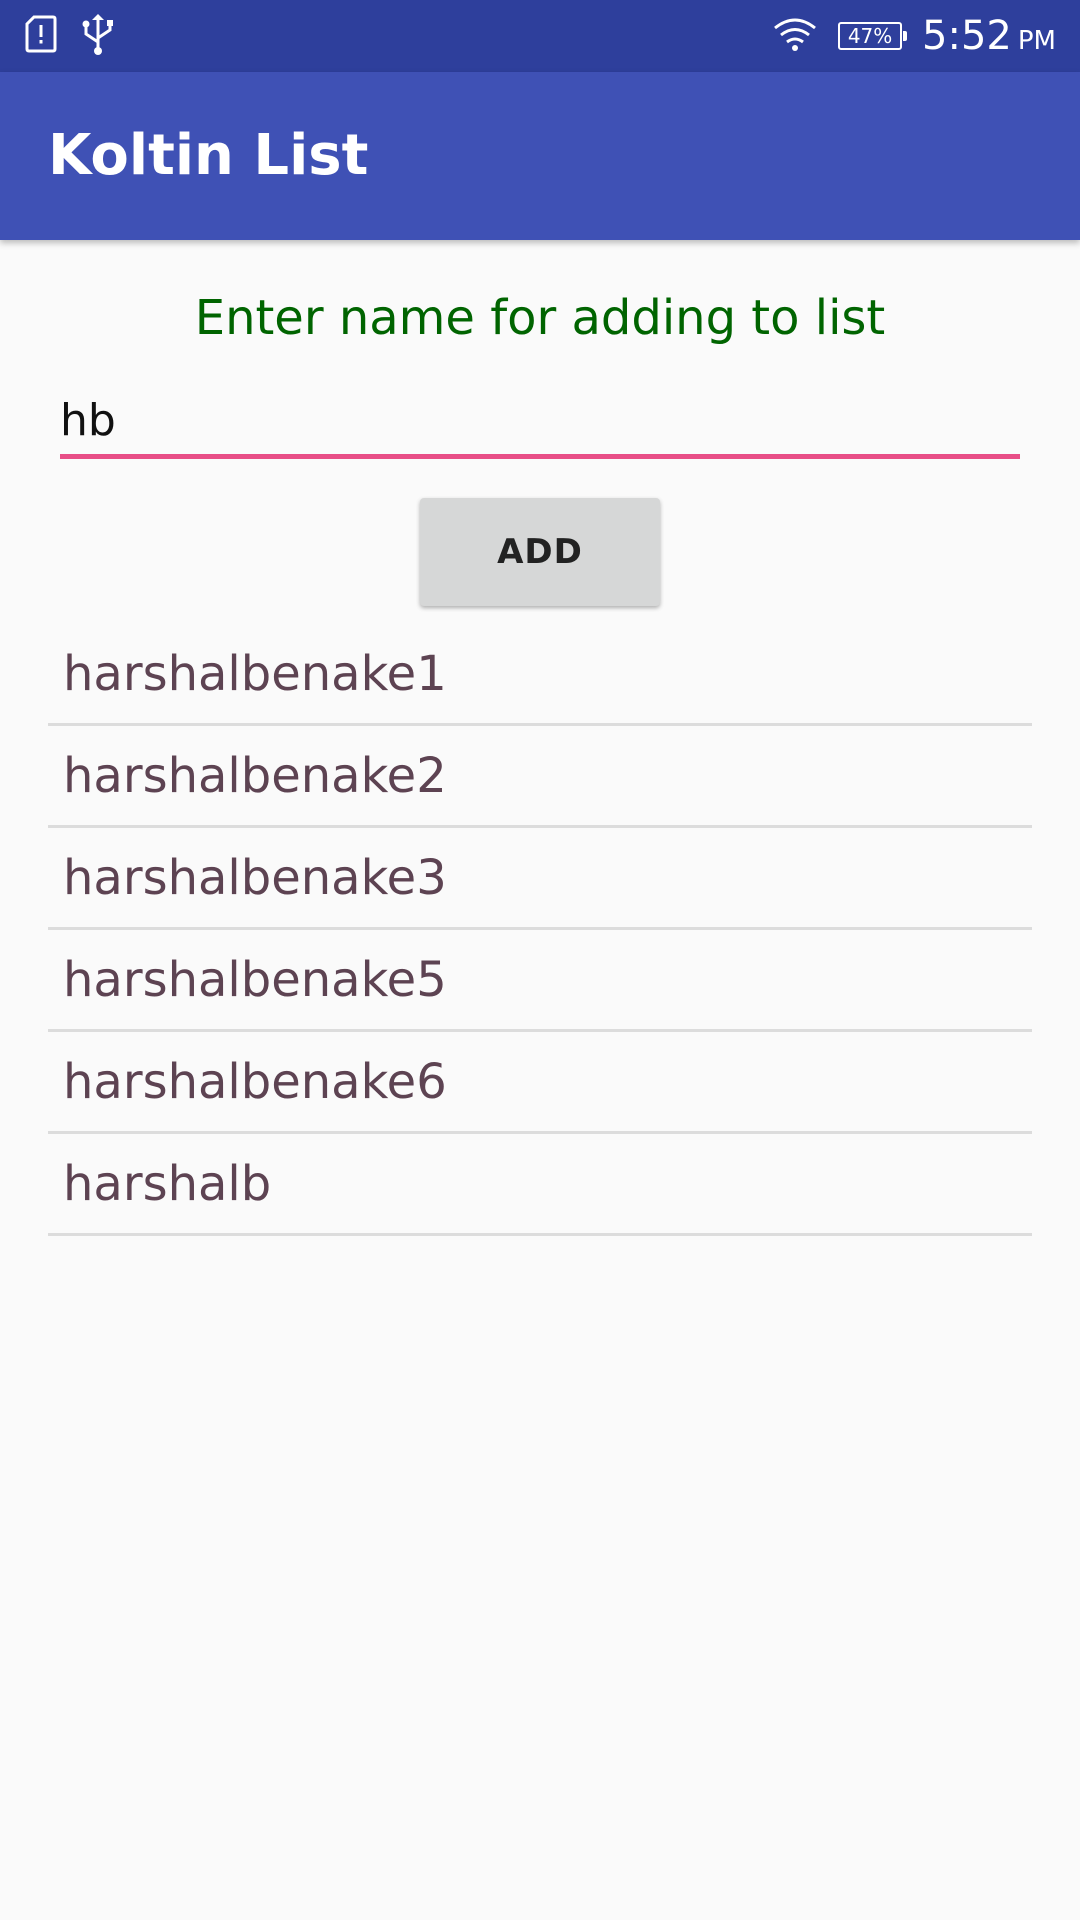  Describe the element at coordinates (870, 36) in the screenshot. I see `battery-percent: 47%` at that location.